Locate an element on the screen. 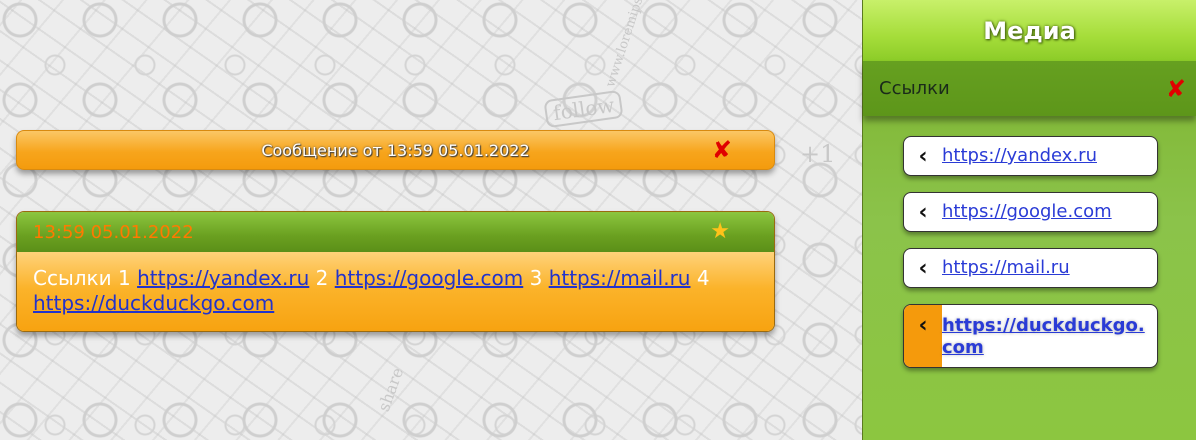 The height and width of the screenshot is (440, 1196). message-link: https://google.com is located at coordinates (429, 278).